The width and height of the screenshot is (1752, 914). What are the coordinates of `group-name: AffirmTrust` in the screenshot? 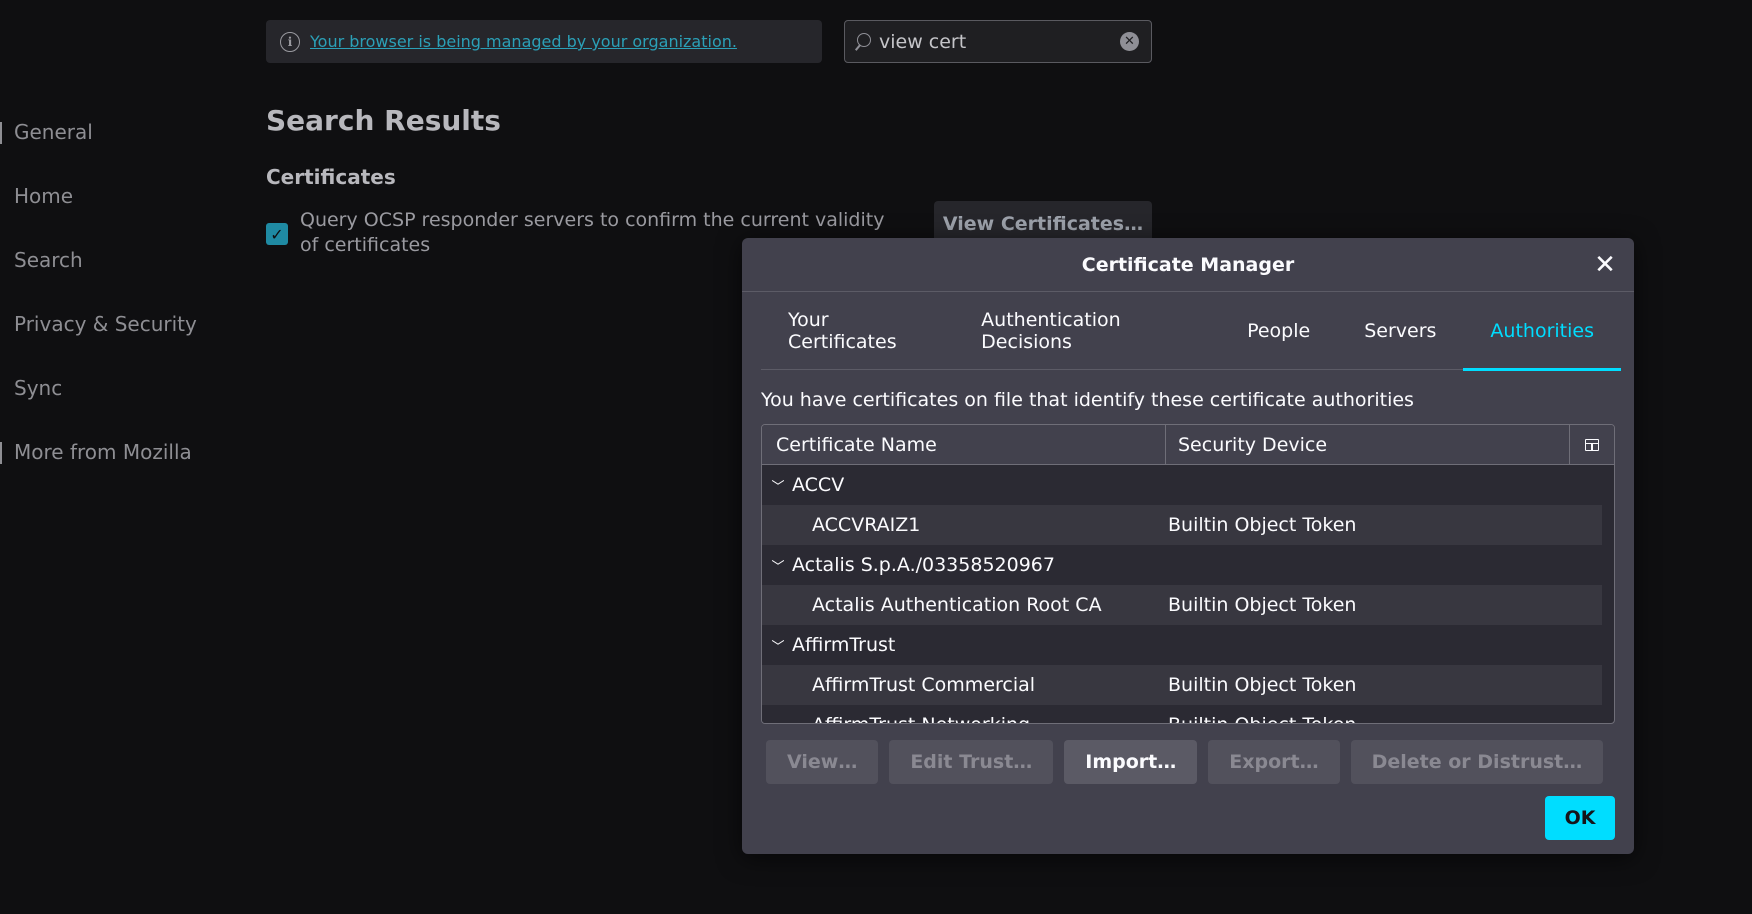 It's located at (844, 645).